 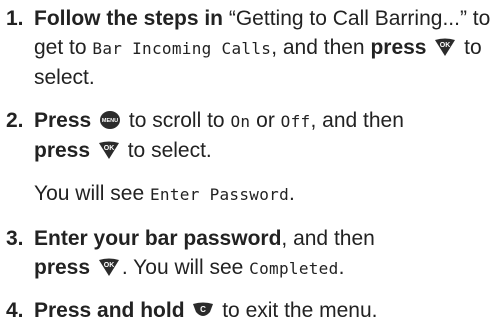 What do you see at coordinates (15, 120) in the screenshot?
I see `step-number: 2.` at bounding box center [15, 120].